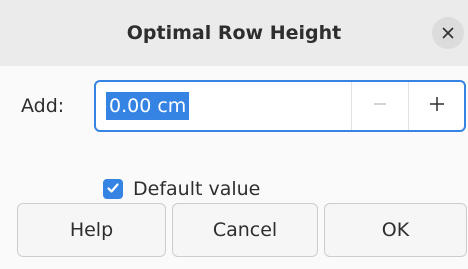 This screenshot has height=269, width=468. What do you see at coordinates (245, 230) in the screenshot?
I see `cancel-button: Cancel` at bounding box center [245, 230].